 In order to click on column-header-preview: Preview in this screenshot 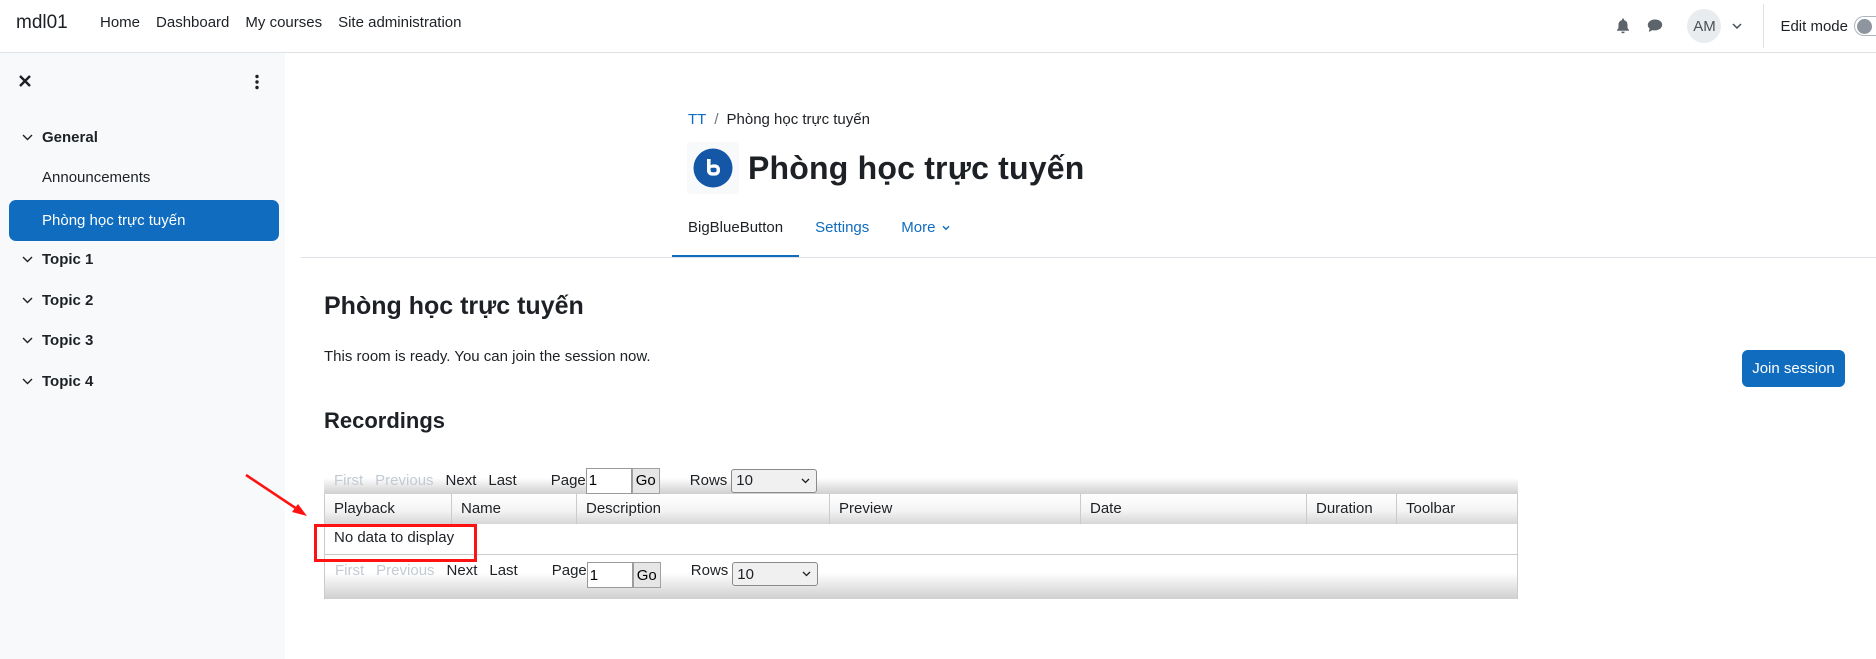, I will do `click(955, 509)`.